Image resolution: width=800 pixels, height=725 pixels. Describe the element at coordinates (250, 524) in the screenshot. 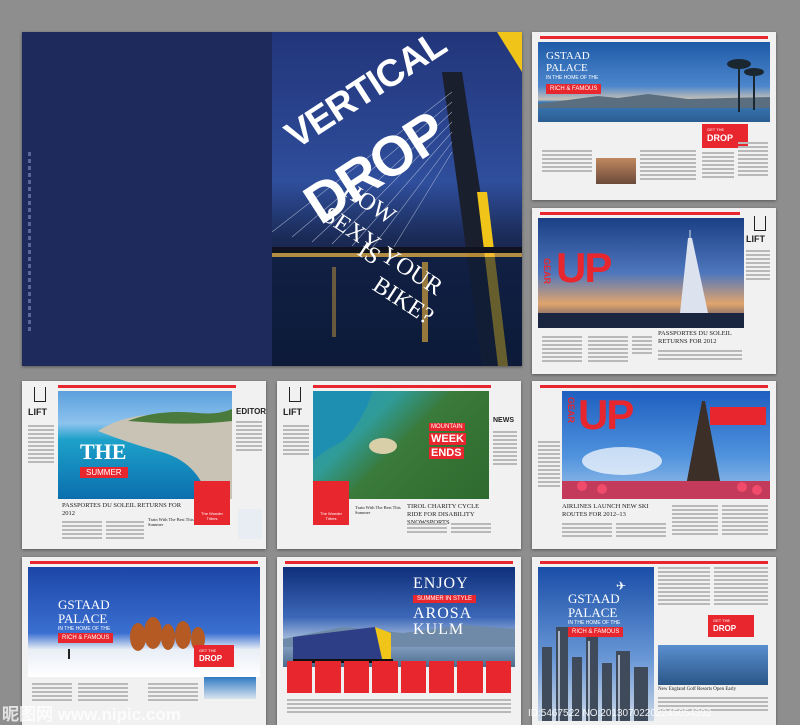

I see `skier-thumbnail` at that location.